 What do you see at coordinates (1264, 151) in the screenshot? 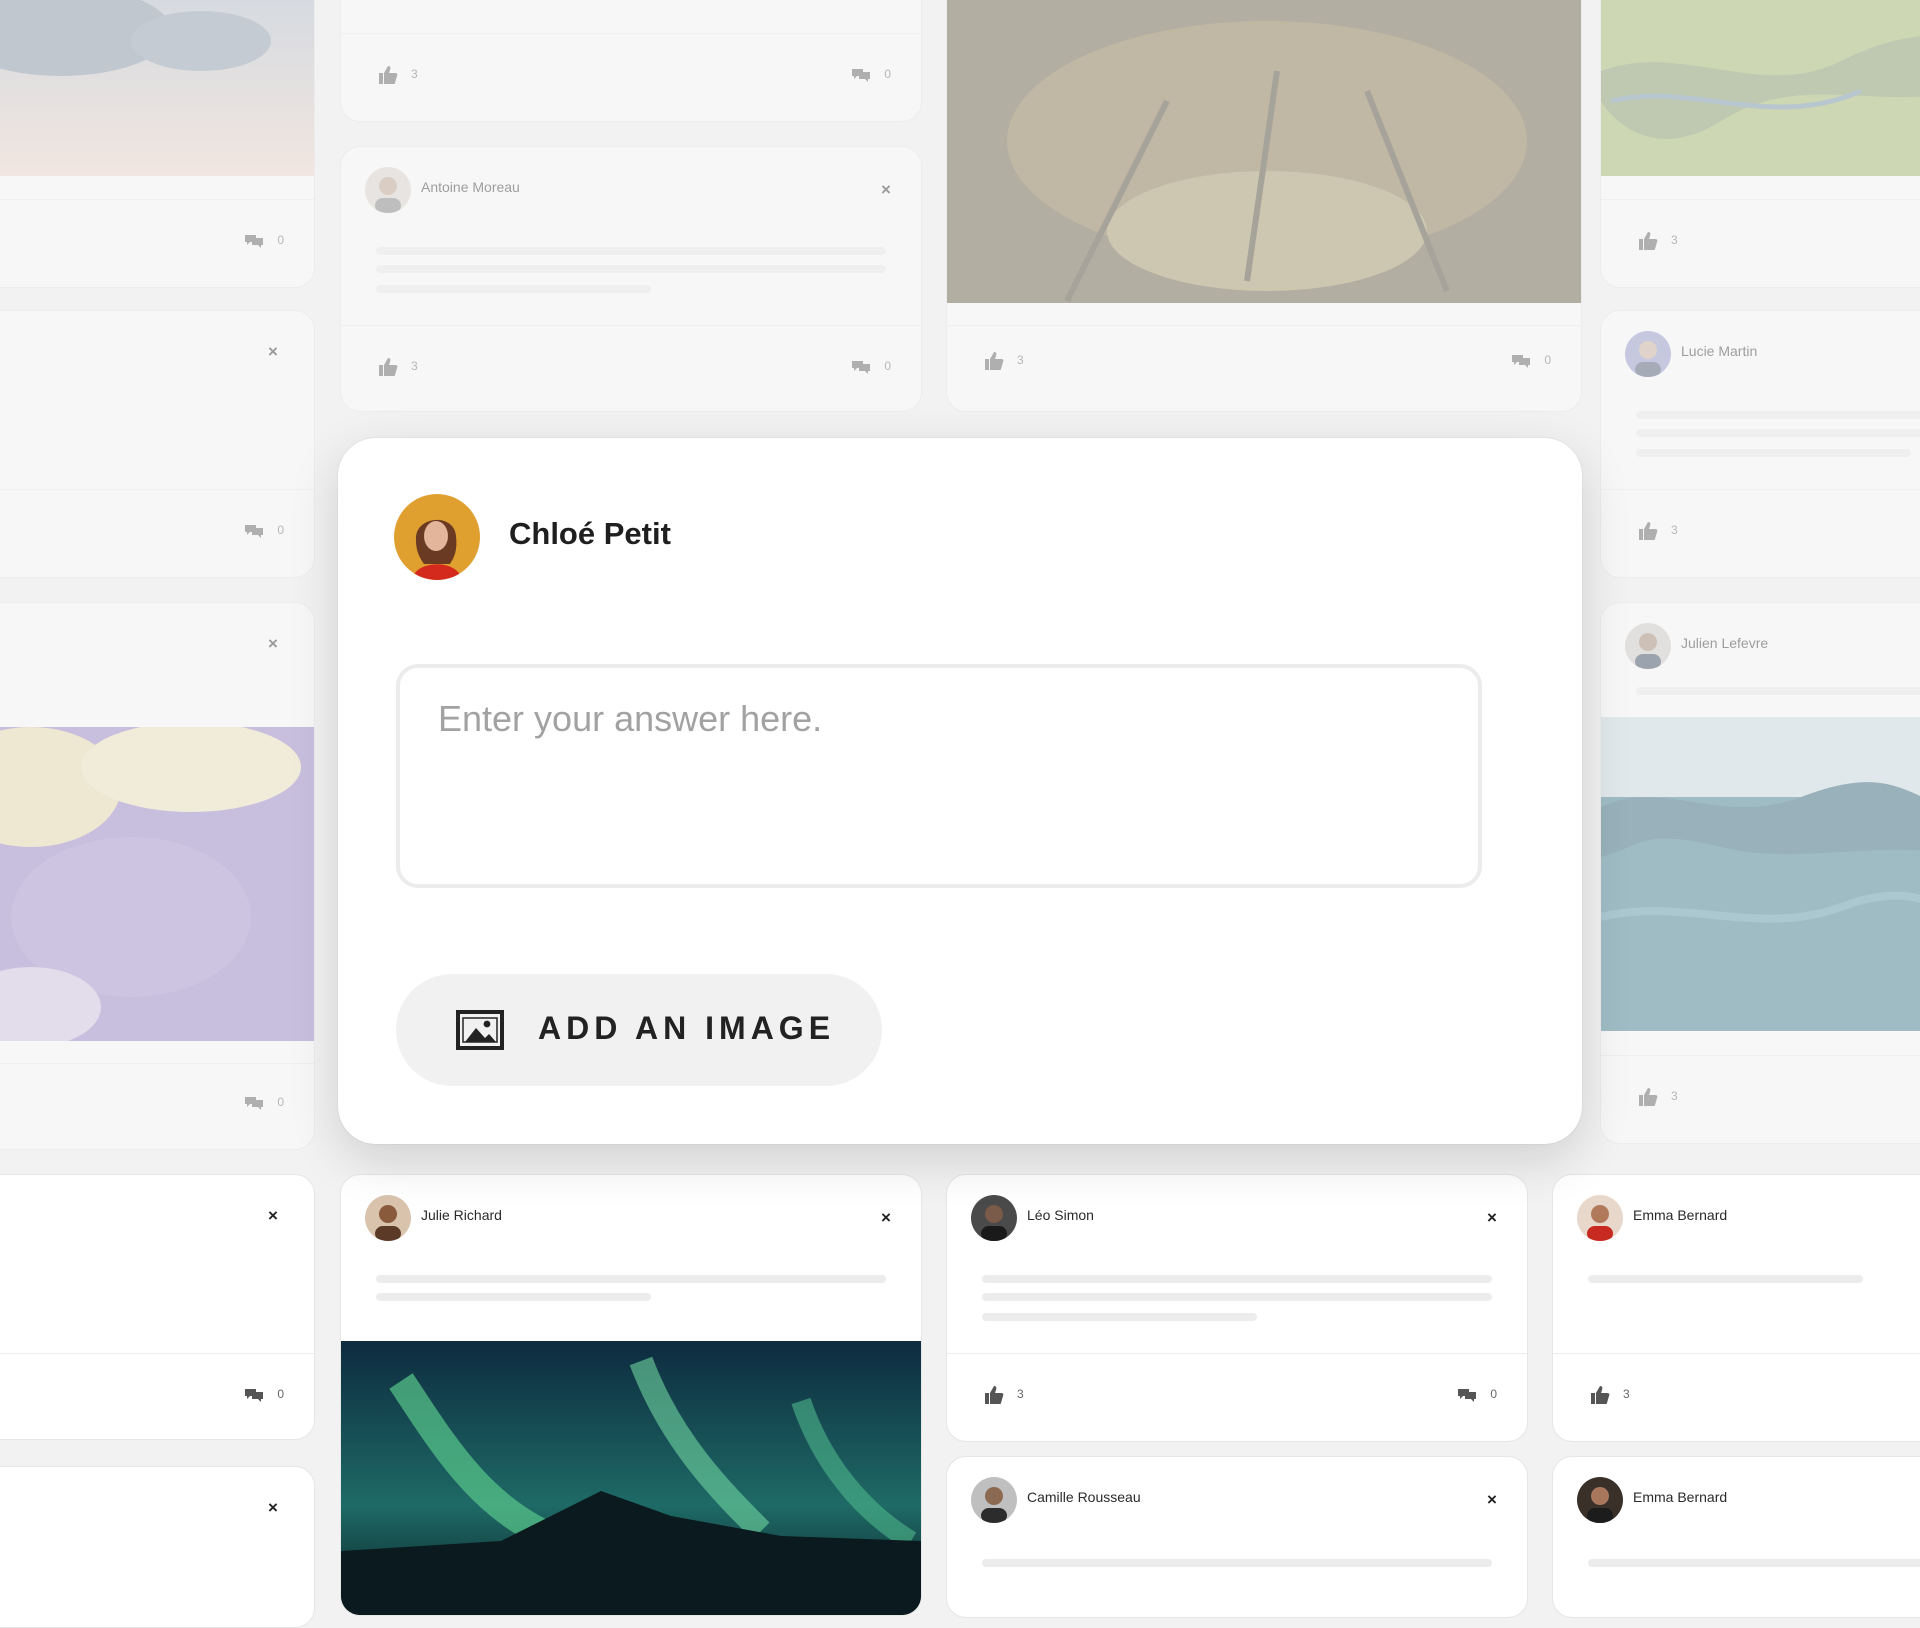
I see `forest-image` at bounding box center [1264, 151].